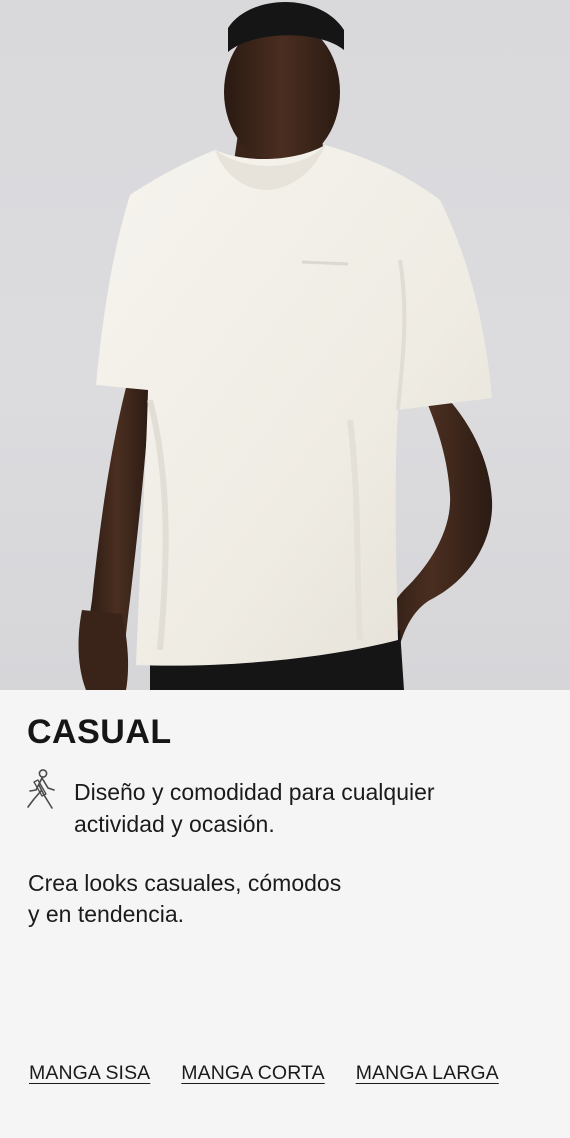 The width and height of the screenshot is (570, 1138). What do you see at coordinates (254, 792) in the screenshot?
I see `feature-line-1: Diseño y comodidad para cualquier` at bounding box center [254, 792].